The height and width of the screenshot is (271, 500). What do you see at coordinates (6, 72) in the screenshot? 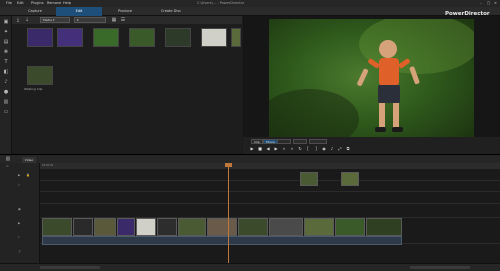
I see `transition-room-icon: ◧` at bounding box center [6, 72].